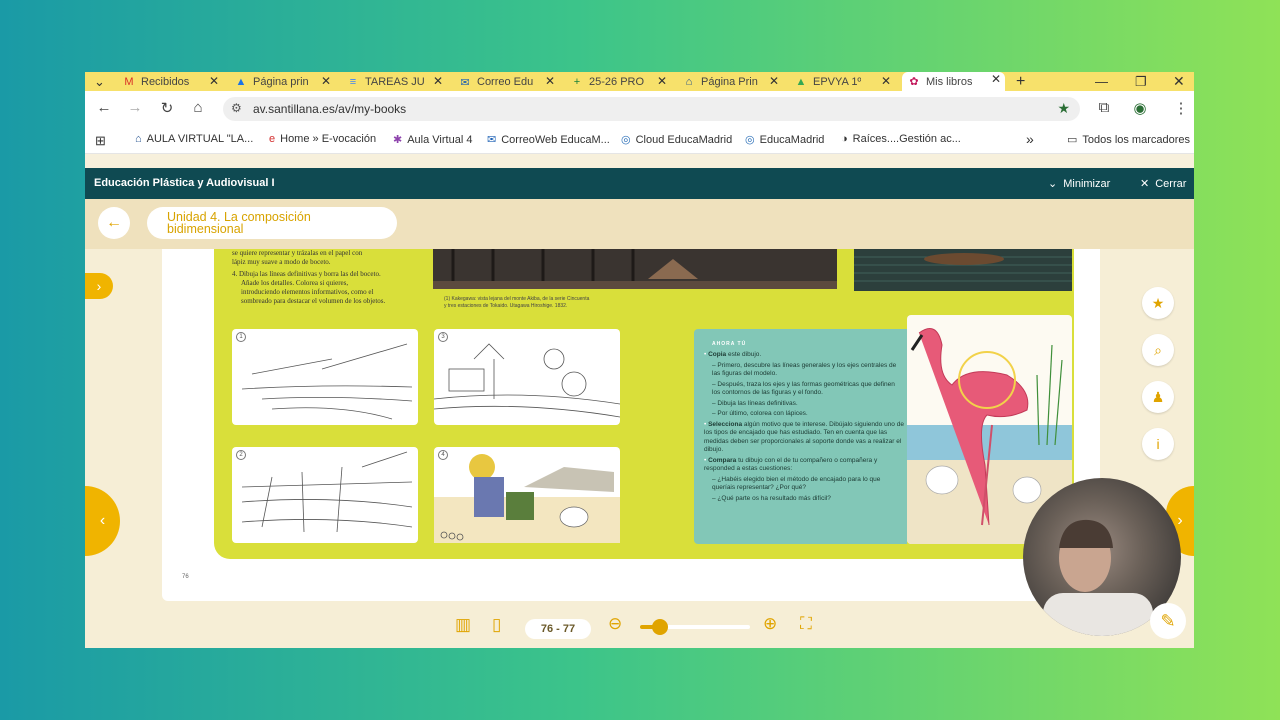 The image size is (1280, 720). I want to click on browser-menu-icon: ⋮, so click(1181, 108).